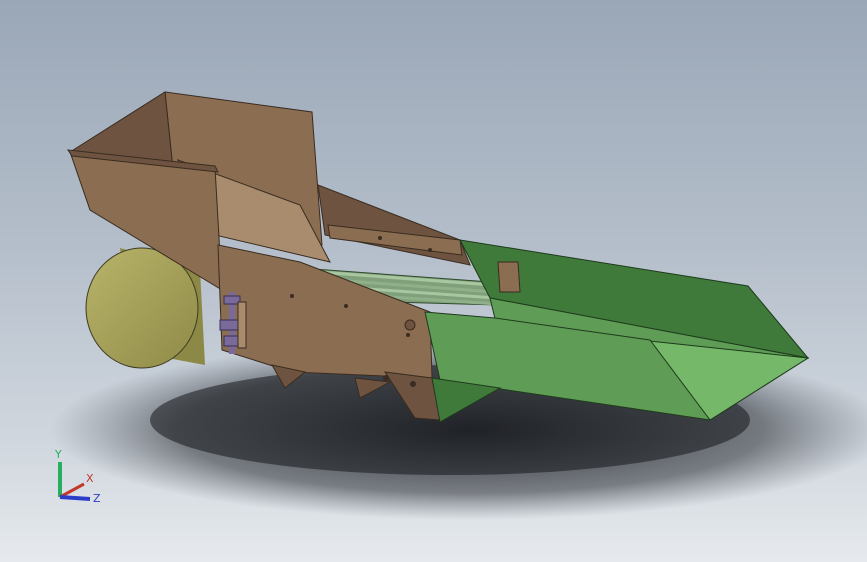 This screenshot has width=867, height=562. I want to click on drum-face, so click(142, 308).